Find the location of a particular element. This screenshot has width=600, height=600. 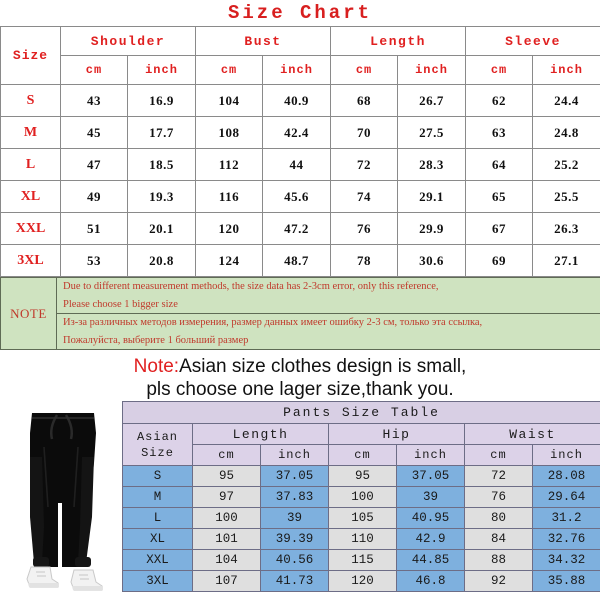

pants-cell: 46.8 is located at coordinates (430, 581).